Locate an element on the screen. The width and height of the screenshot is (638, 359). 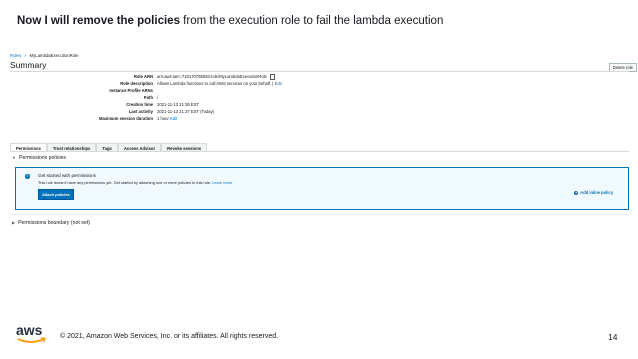
slide-title-bold: Now I will remove the policies is located at coordinates (98, 21).